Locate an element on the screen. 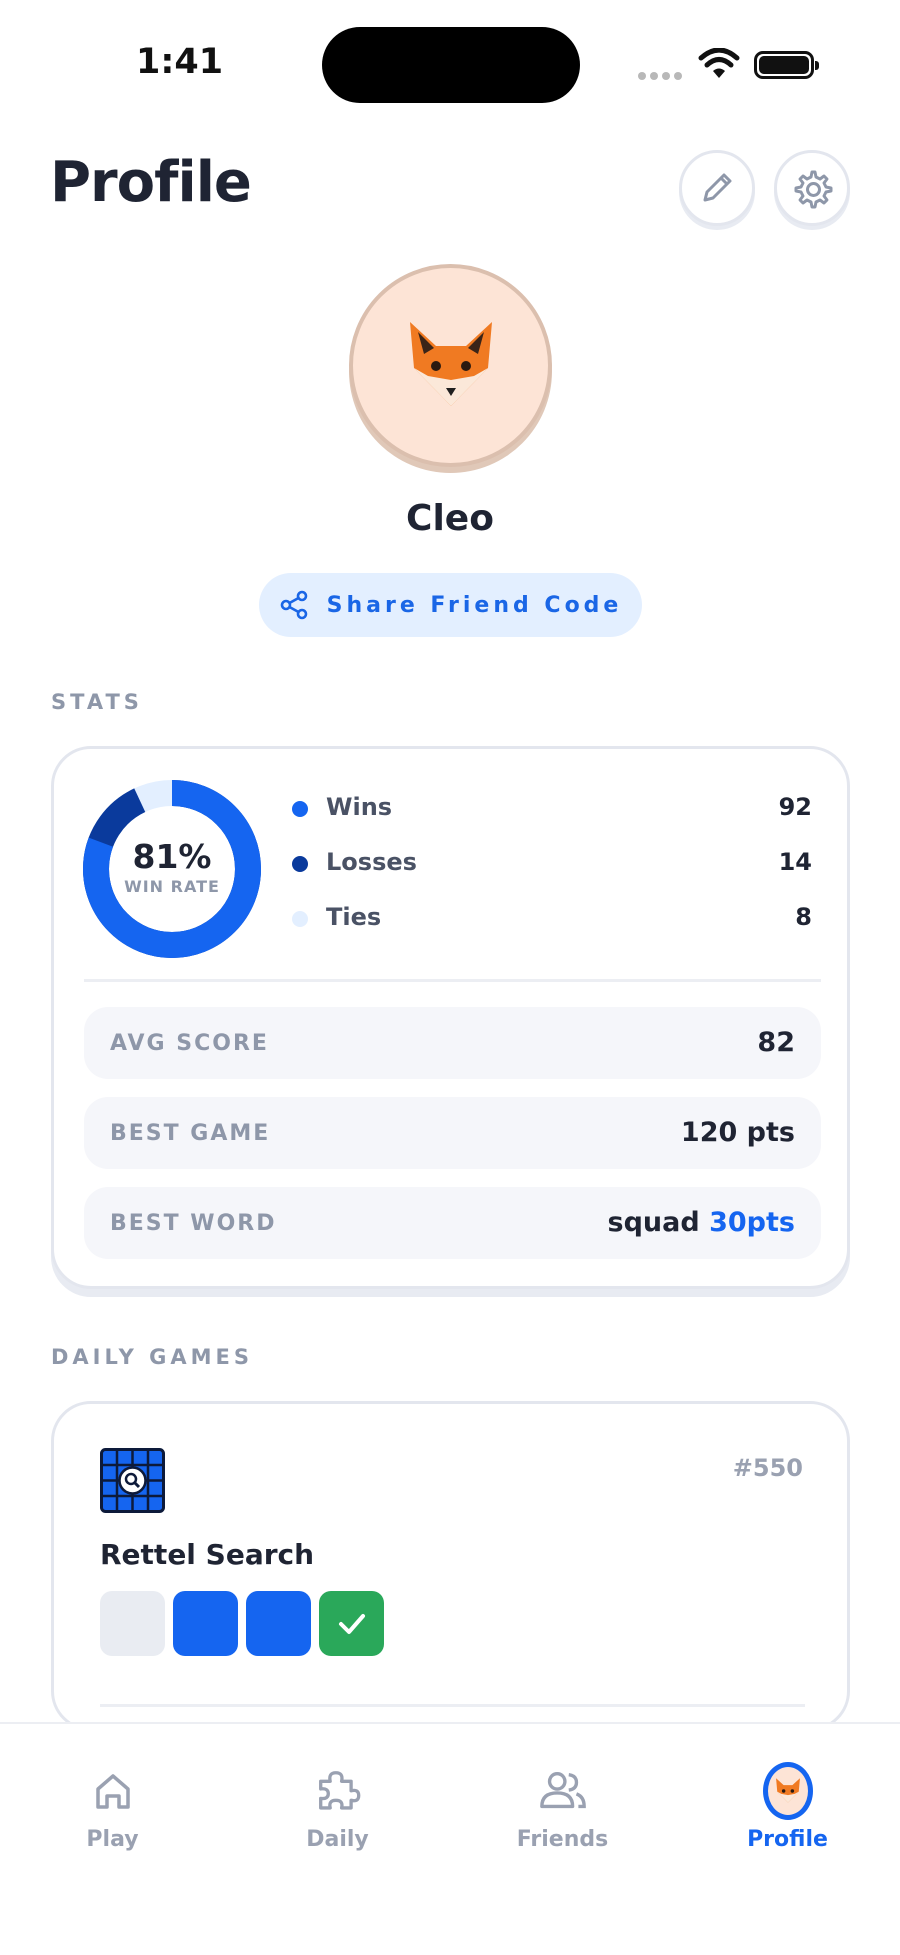  legend-value: 8 is located at coordinates (803, 917).